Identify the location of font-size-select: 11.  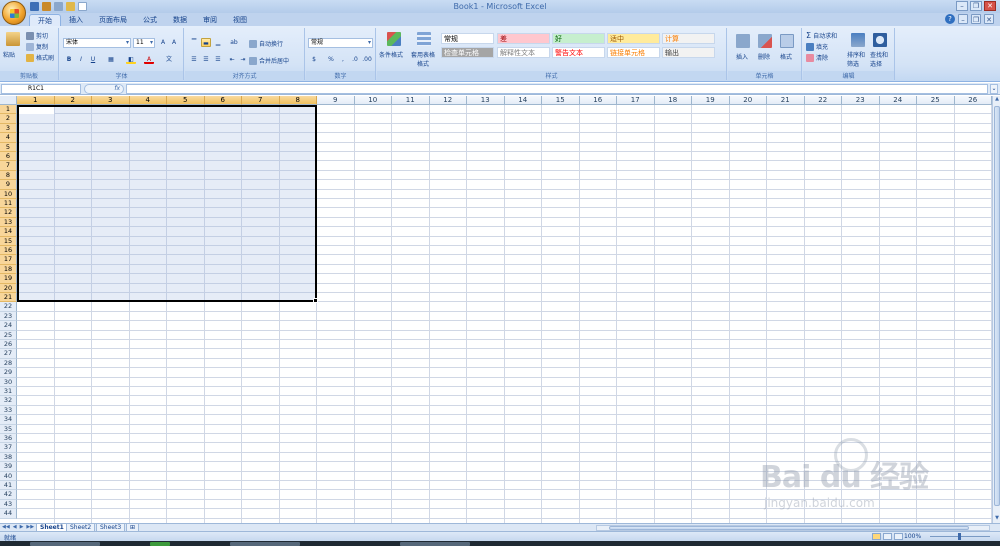
(144, 43).